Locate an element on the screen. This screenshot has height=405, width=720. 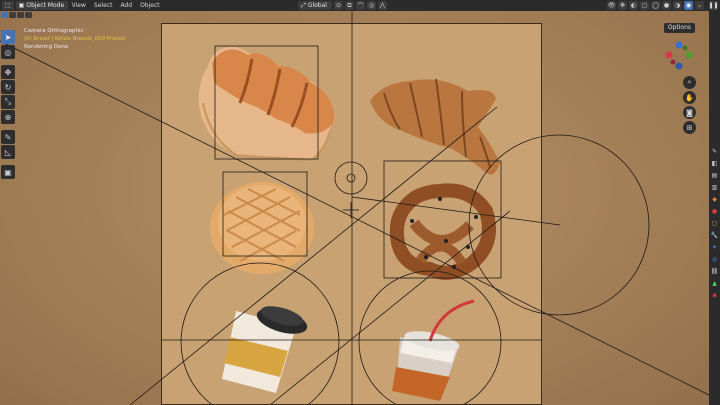
falloff-icon: ⋀ is located at coordinates (382, 5).